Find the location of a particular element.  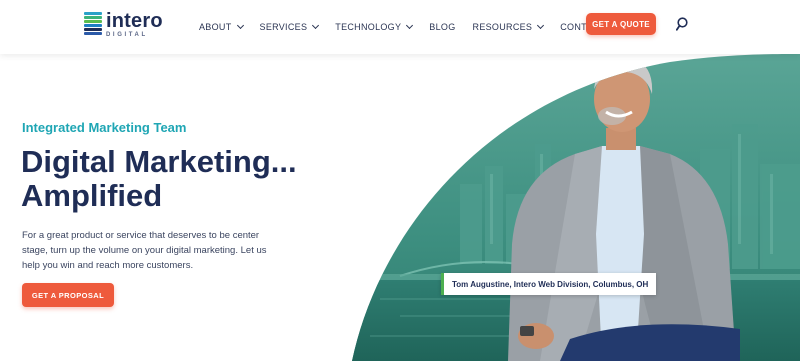

nav-item-label: ABOUT is located at coordinates (215, 27).